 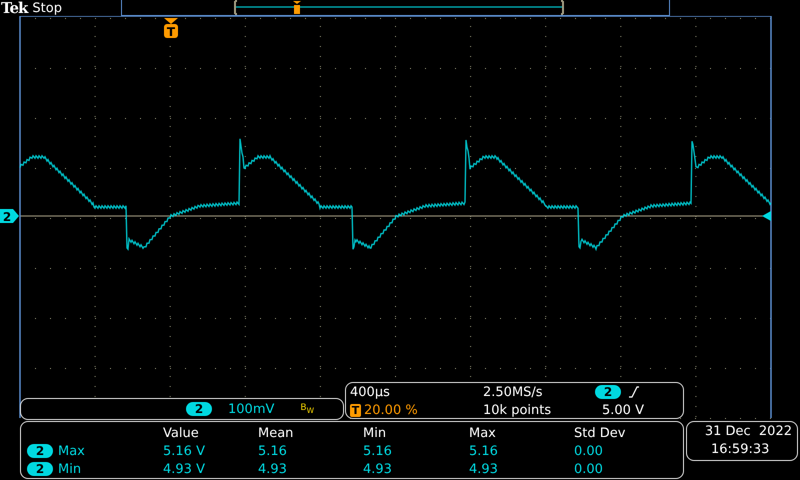 What do you see at coordinates (307, 409) in the screenshot?
I see `bandwidth-limit-indicator: B$_{W}$` at bounding box center [307, 409].